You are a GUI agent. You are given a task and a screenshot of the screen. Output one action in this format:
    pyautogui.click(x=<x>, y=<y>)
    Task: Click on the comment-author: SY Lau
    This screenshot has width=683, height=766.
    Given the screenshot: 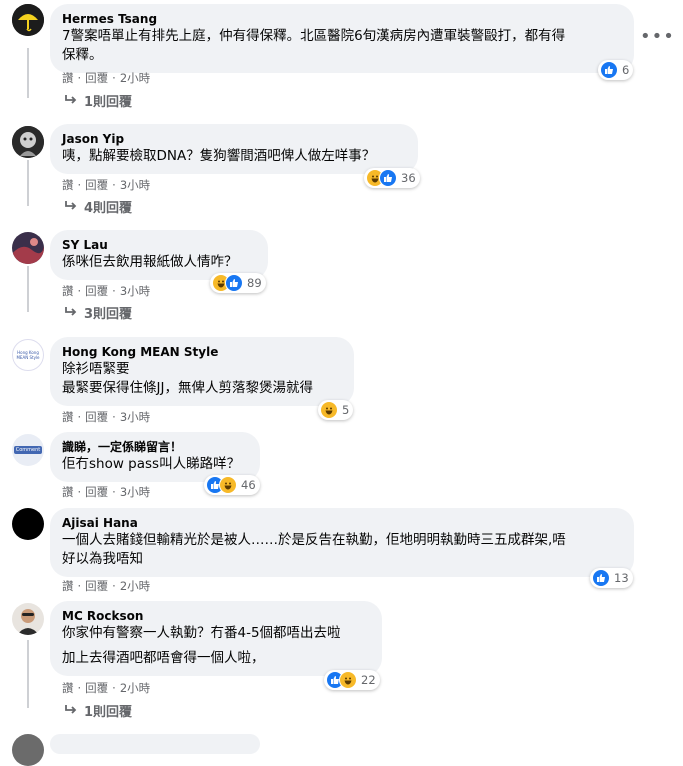 What is the action you would take?
    pyautogui.click(x=159, y=245)
    